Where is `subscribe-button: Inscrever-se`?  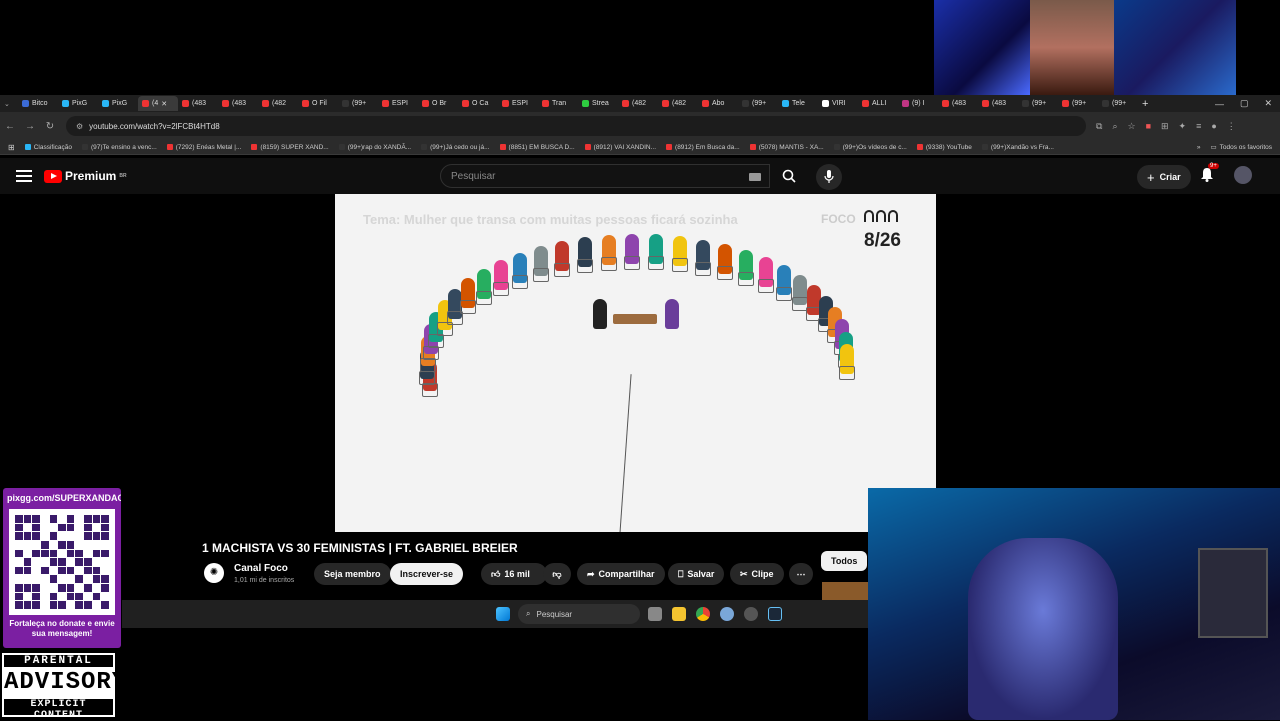 subscribe-button: Inscrever-se is located at coordinates (427, 574).